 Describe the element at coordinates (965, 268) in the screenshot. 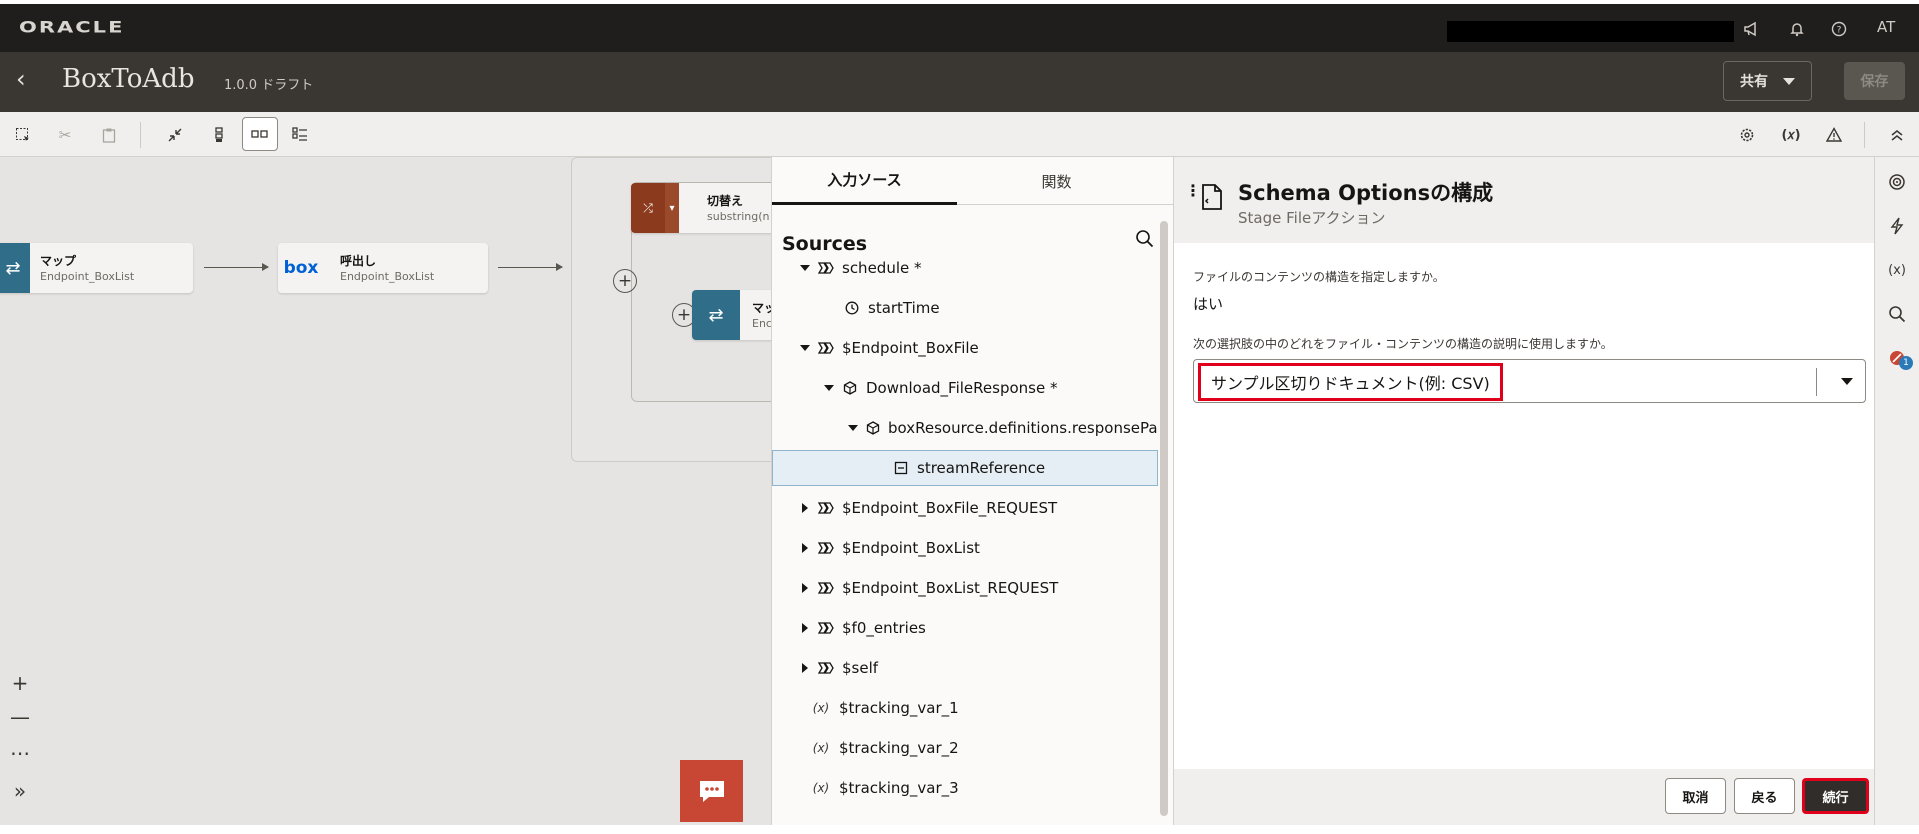

I see `tree-row: schedule *` at that location.